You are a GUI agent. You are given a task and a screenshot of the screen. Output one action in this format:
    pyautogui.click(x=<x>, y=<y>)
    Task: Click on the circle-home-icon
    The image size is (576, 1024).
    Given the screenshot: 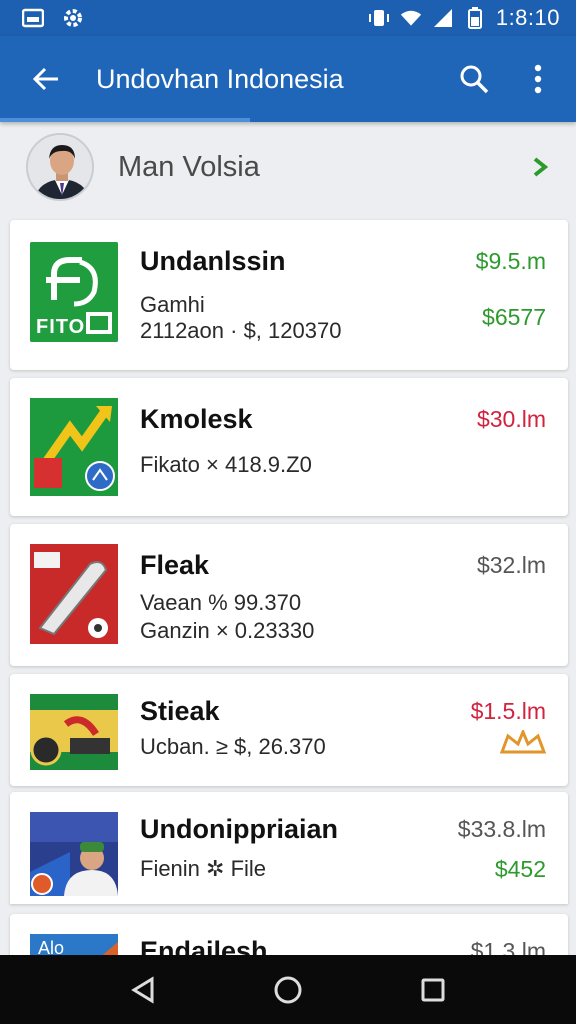 What is the action you would take?
    pyautogui.click(x=288, y=989)
    